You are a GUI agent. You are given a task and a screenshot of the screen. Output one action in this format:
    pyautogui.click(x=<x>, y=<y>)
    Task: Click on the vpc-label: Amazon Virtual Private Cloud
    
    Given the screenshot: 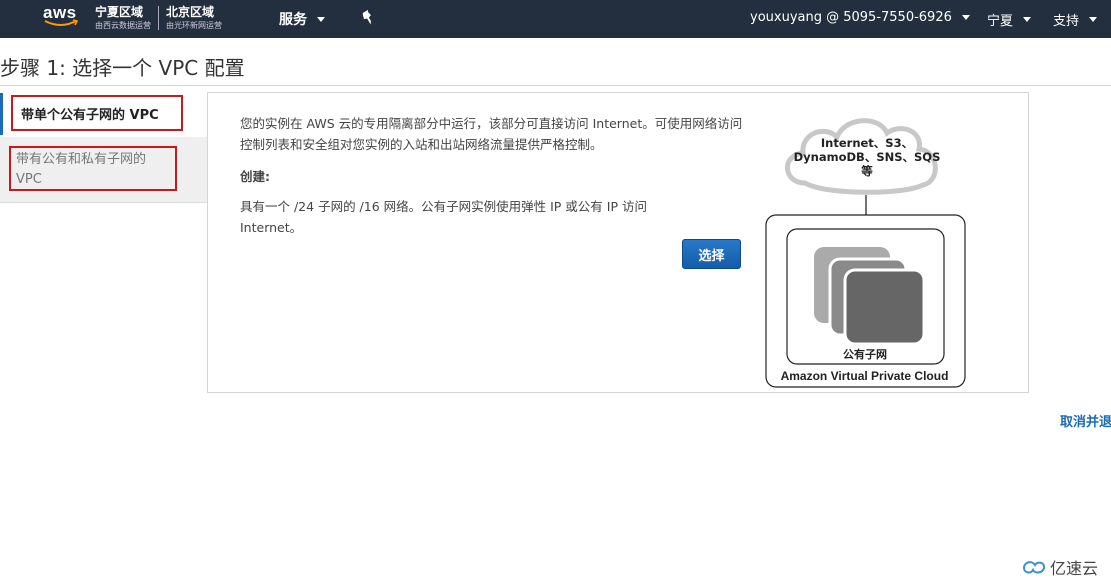 What is the action you would take?
    pyautogui.click(x=864, y=376)
    